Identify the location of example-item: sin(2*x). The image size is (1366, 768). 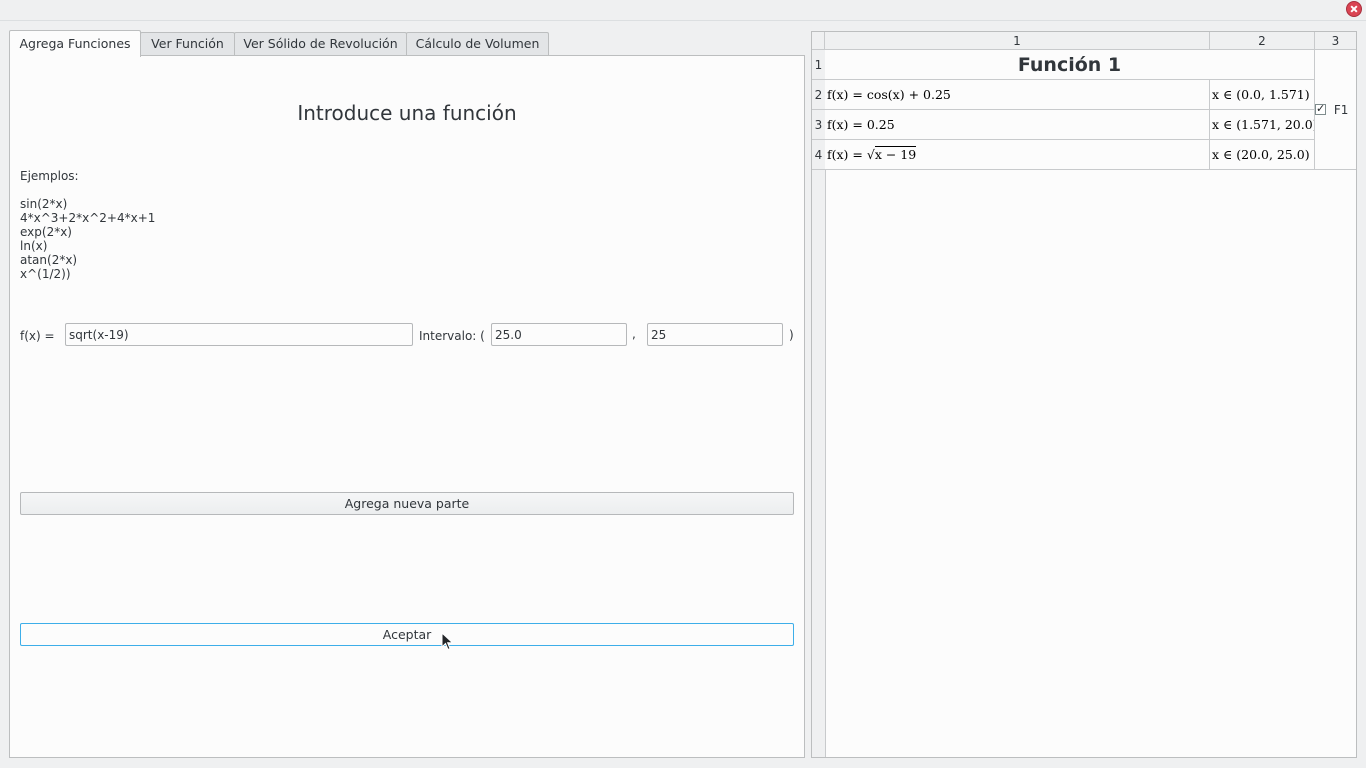
(44, 204).